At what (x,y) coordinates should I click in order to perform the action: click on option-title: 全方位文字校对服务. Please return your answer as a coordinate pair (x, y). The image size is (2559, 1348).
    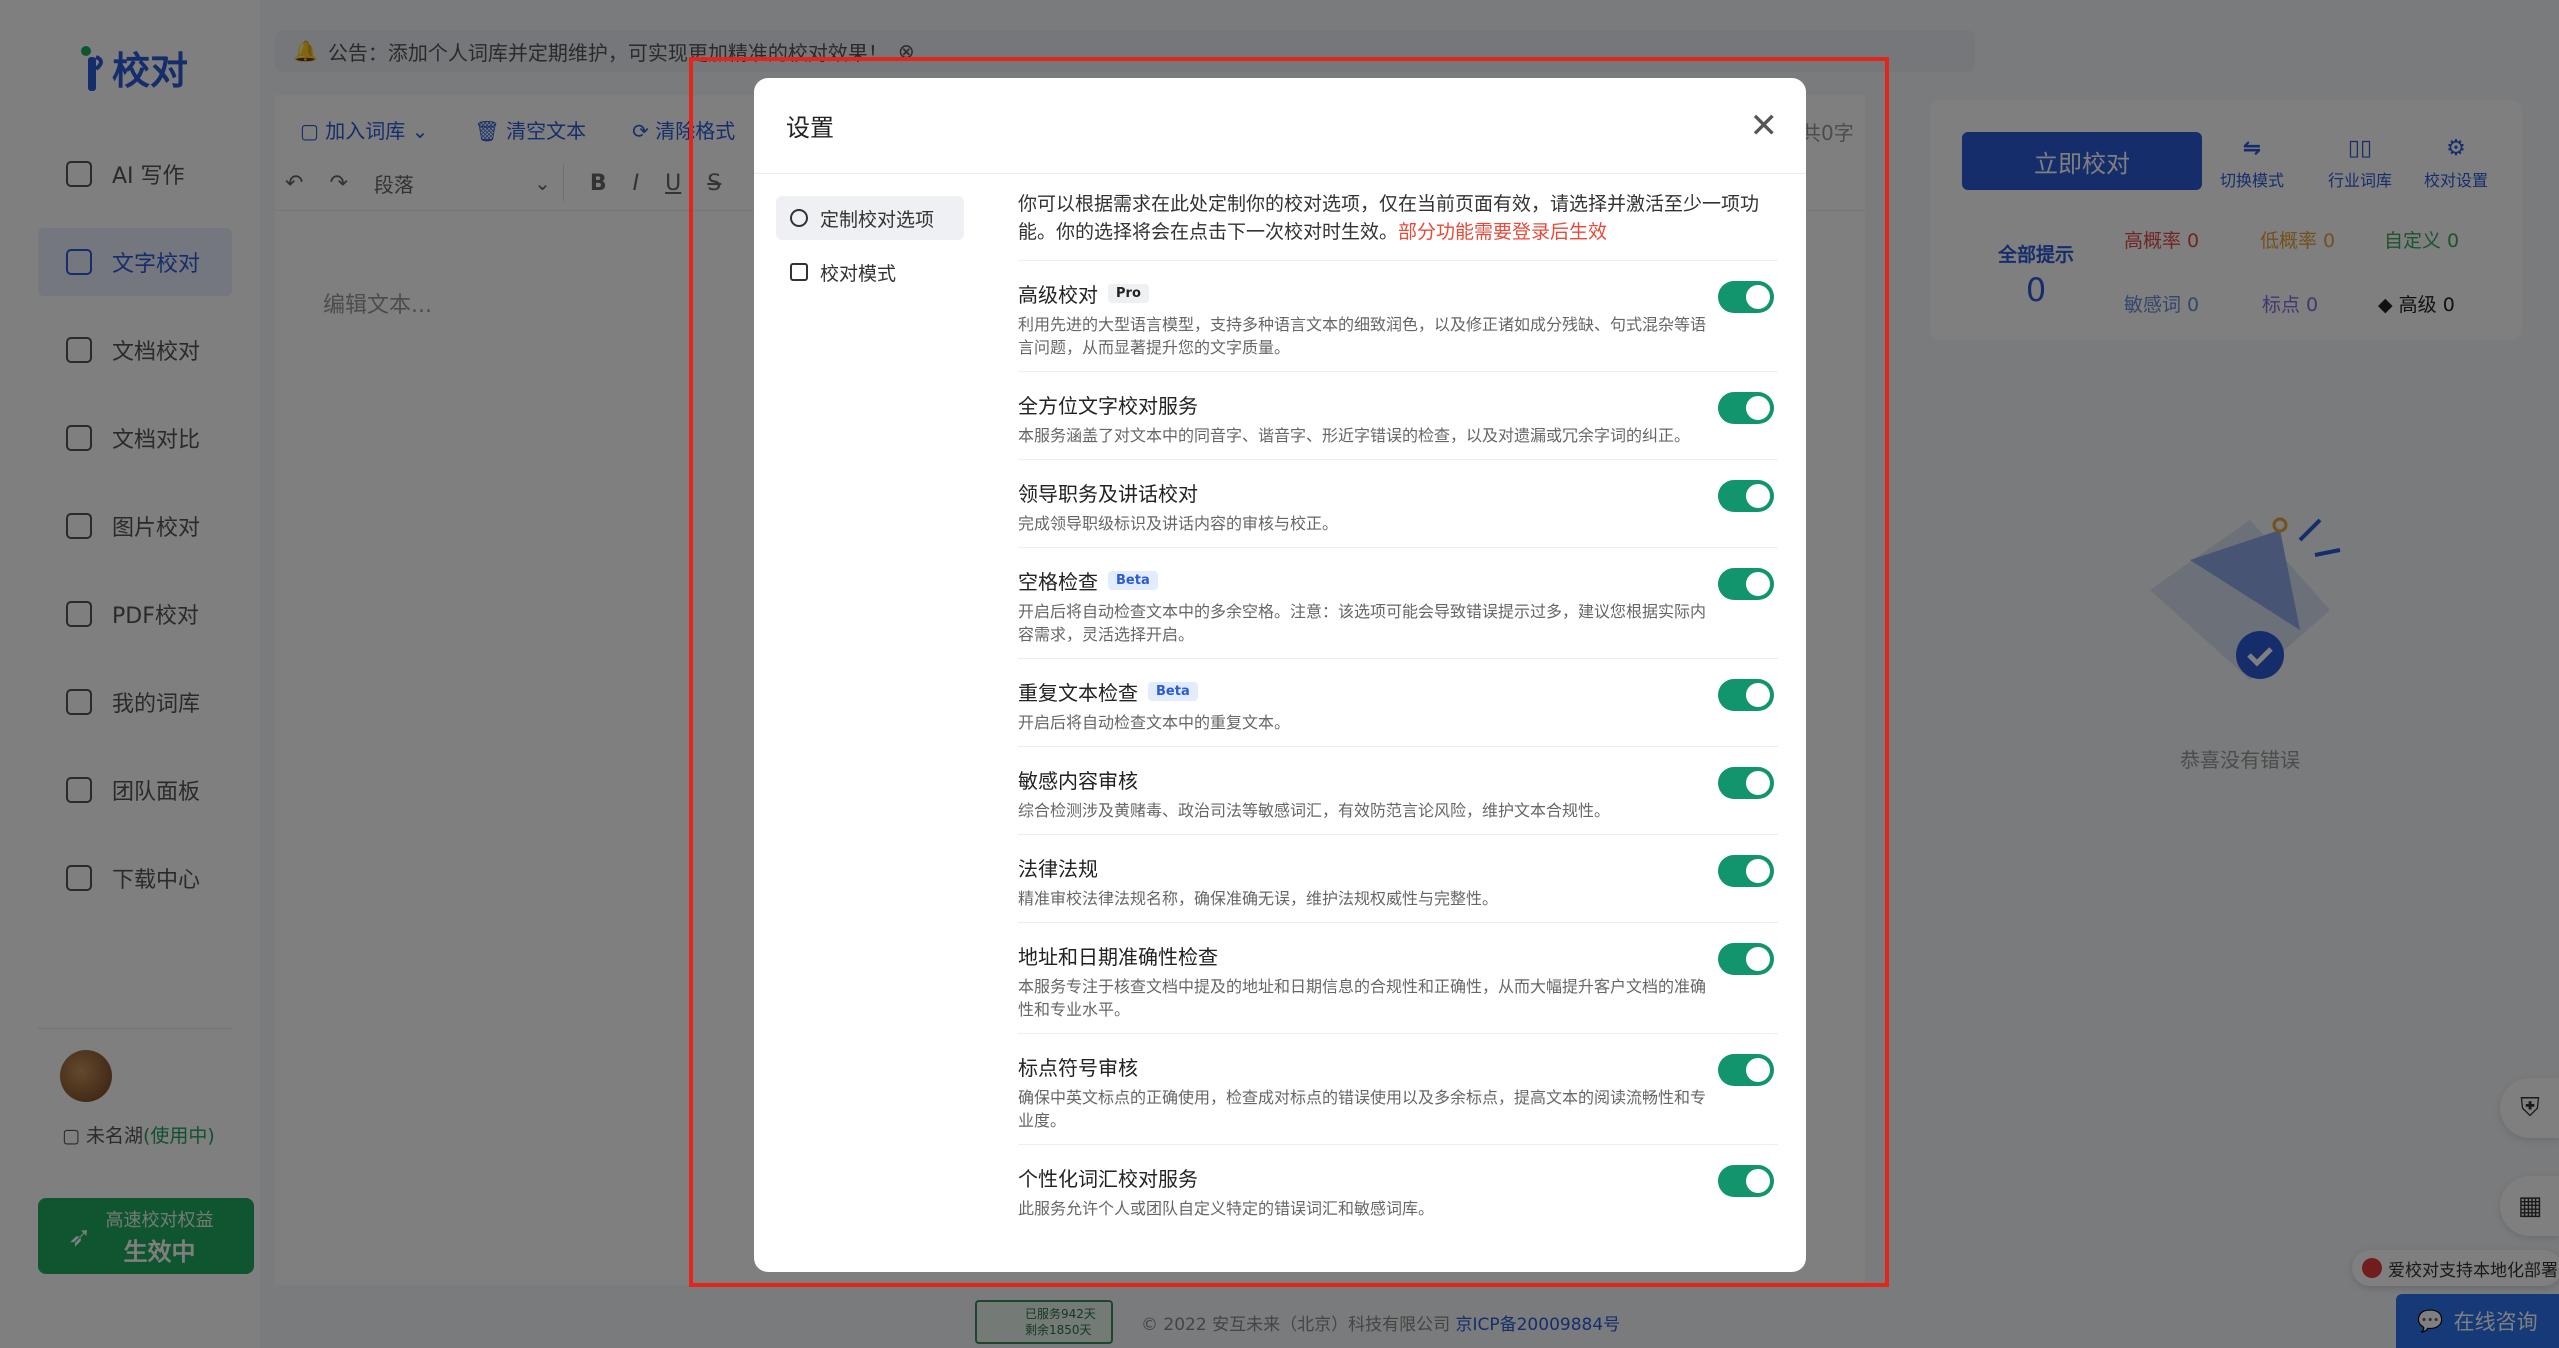
    Looking at the image, I should click on (1108, 405).